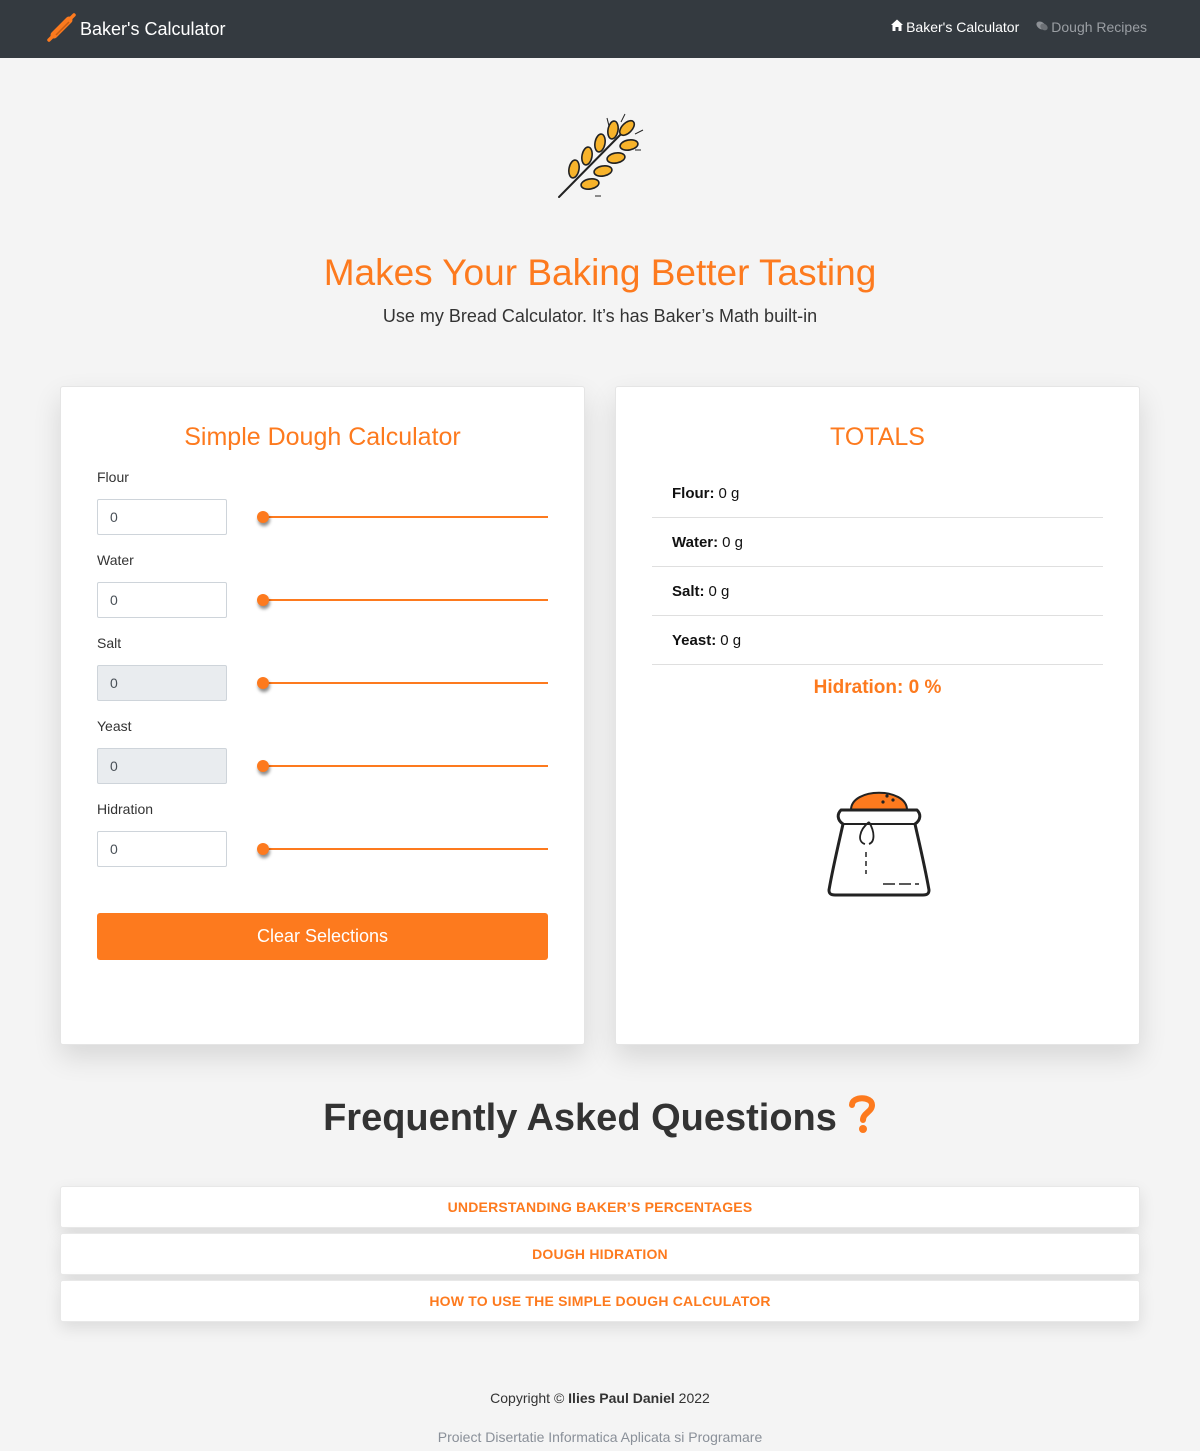 This screenshot has height=1451, width=1200. Describe the element at coordinates (693, 493) in the screenshot. I see `totals-item-label: Flour:` at that location.